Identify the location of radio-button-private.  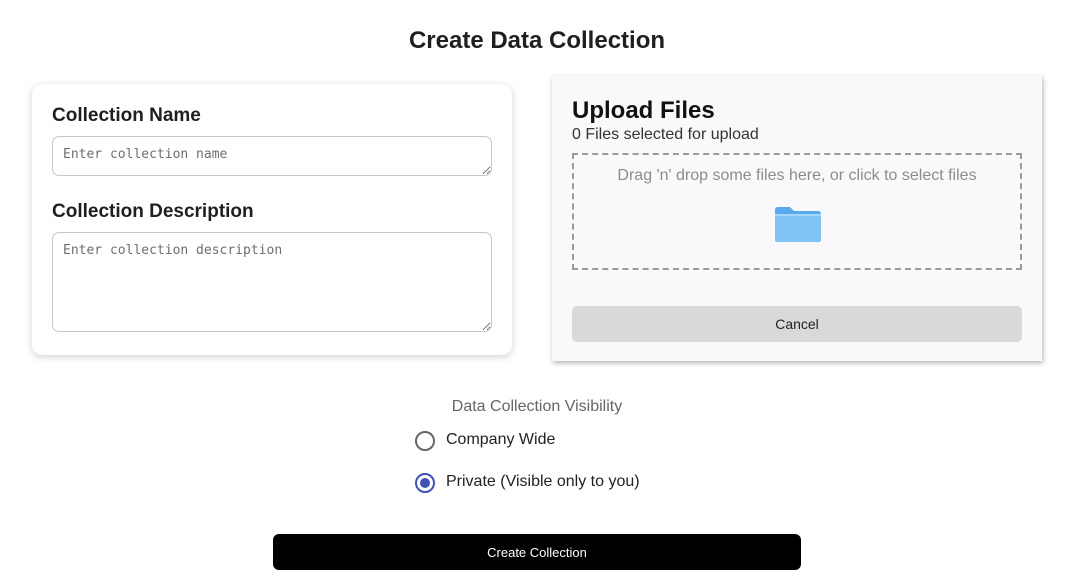
(425, 483).